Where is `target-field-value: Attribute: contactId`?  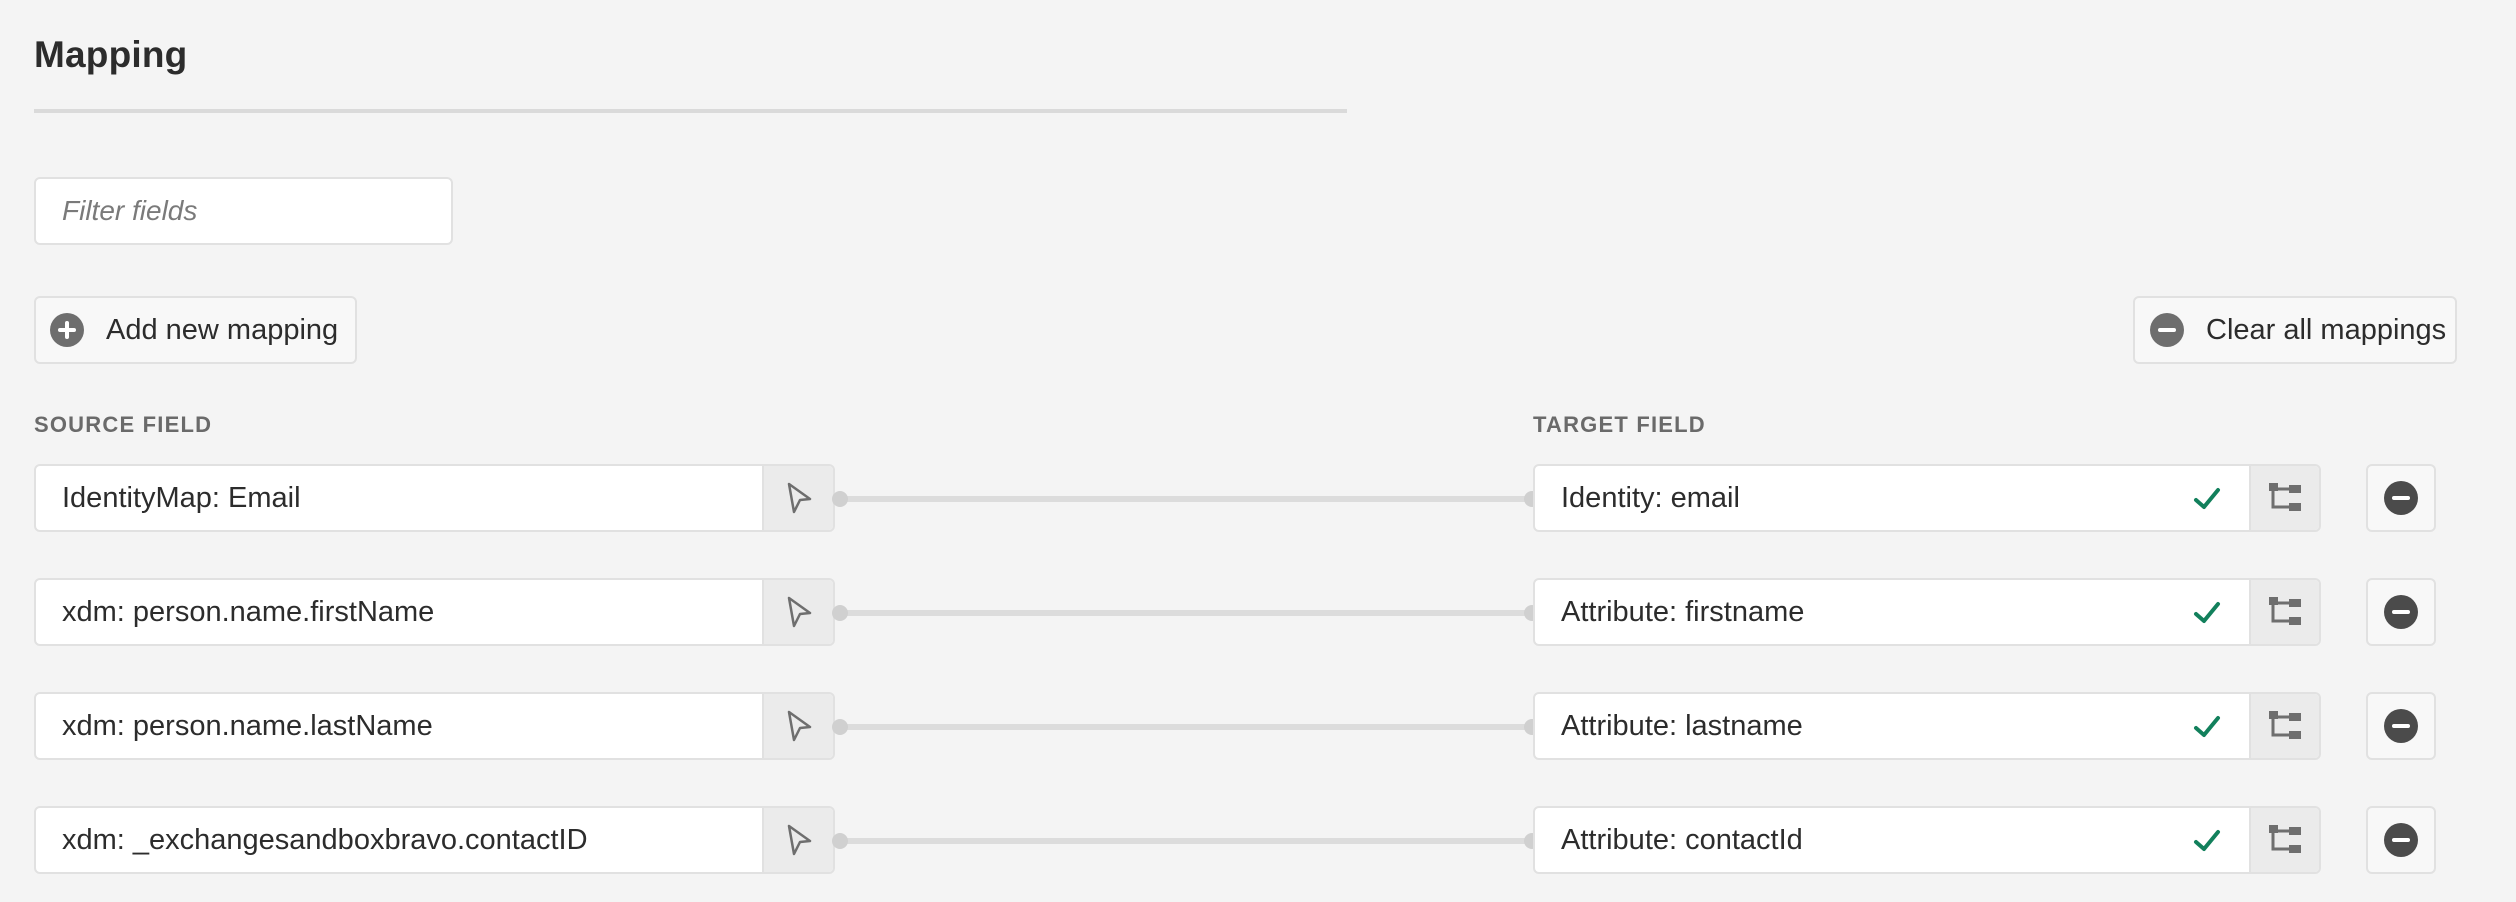
target-field-value: Attribute: contactId is located at coordinates (1682, 840).